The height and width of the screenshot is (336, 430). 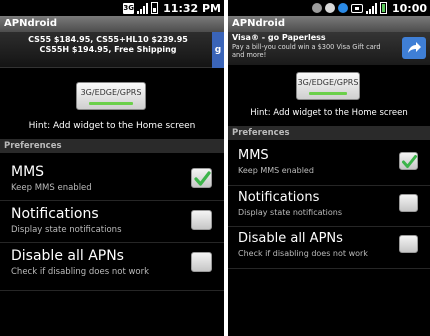 What do you see at coordinates (356, 8) in the screenshot?
I see `usb-icon` at bounding box center [356, 8].